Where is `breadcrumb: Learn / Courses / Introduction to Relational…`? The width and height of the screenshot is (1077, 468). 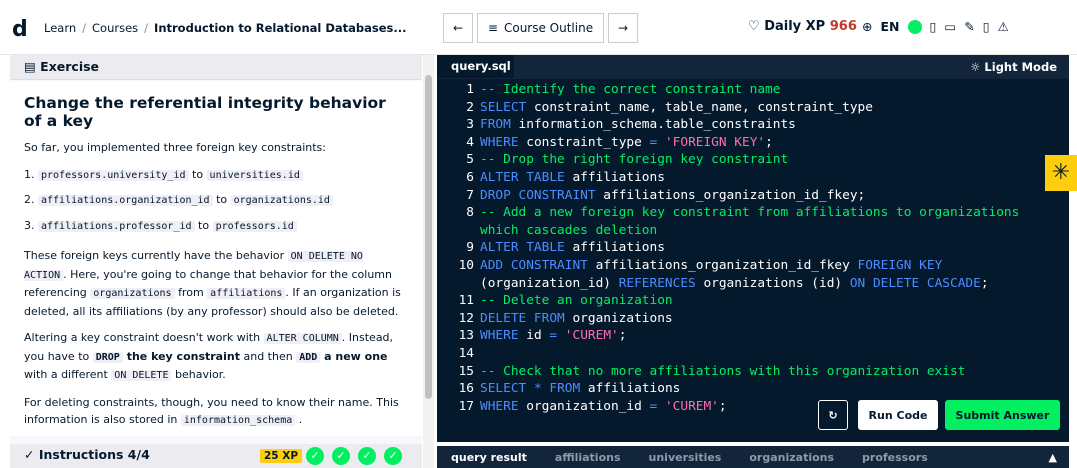 breadcrumb: Learn / Courses / Introduction to Relational… is located at coordinates (225, 28).